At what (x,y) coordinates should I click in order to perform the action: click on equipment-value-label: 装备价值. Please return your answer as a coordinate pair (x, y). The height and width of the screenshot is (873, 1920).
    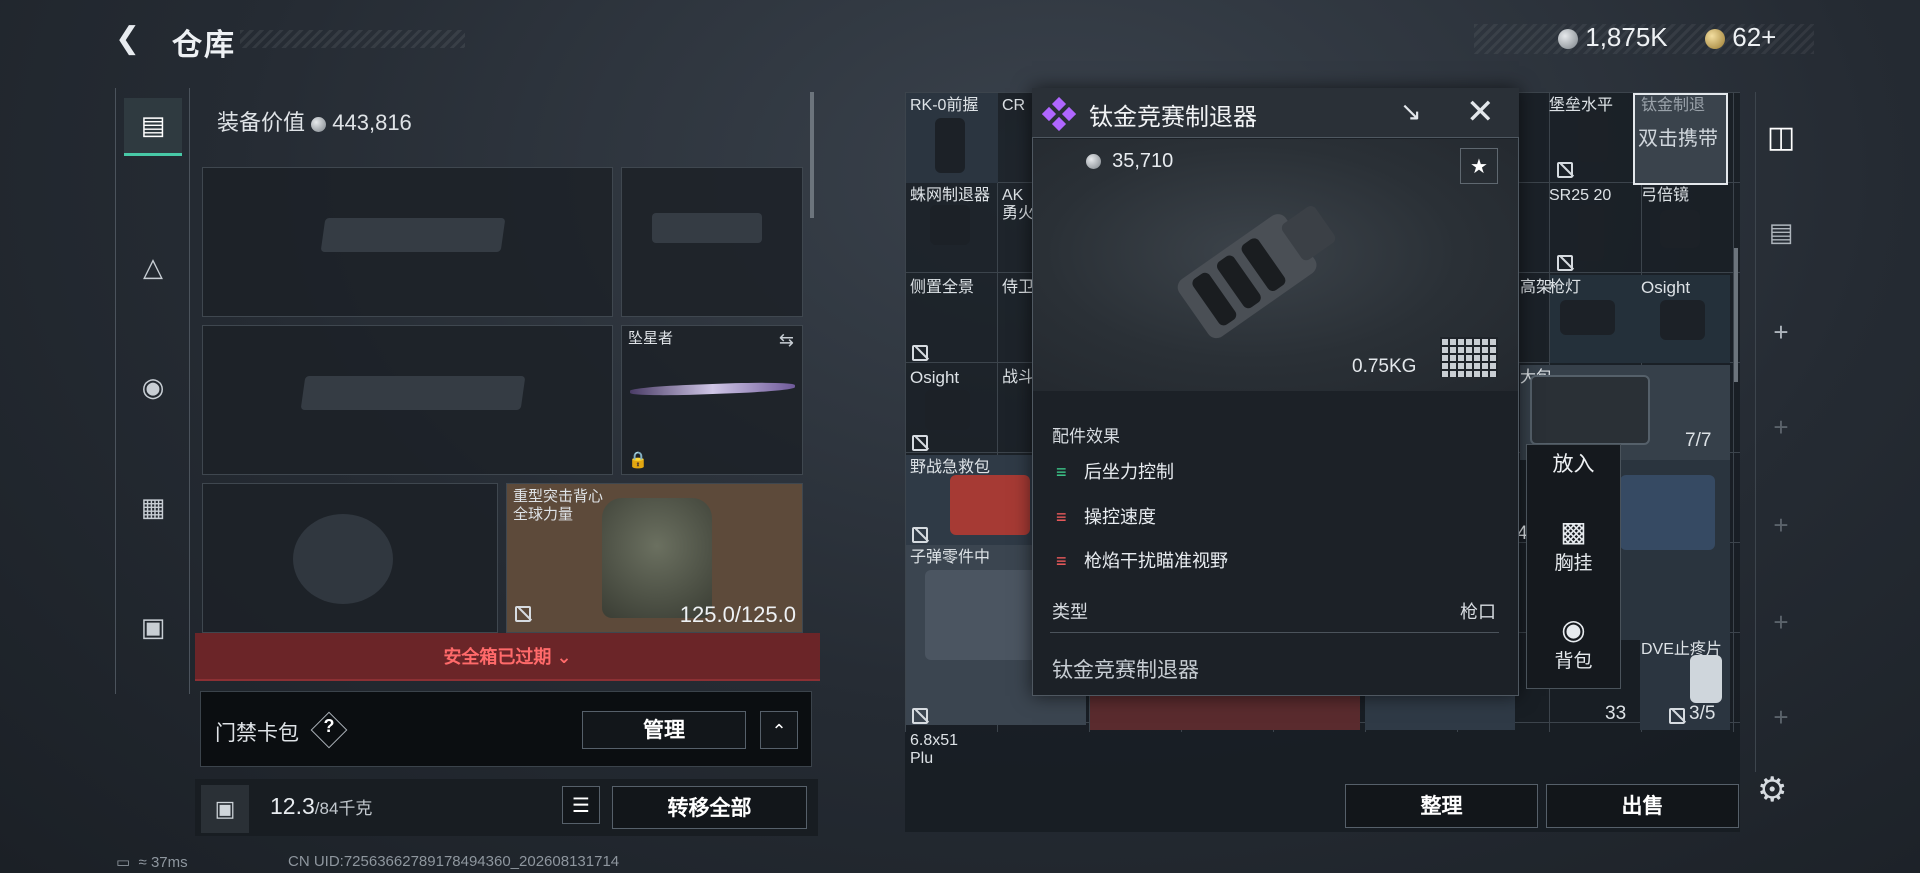
    Looking at the image, I should click on (261, 122).